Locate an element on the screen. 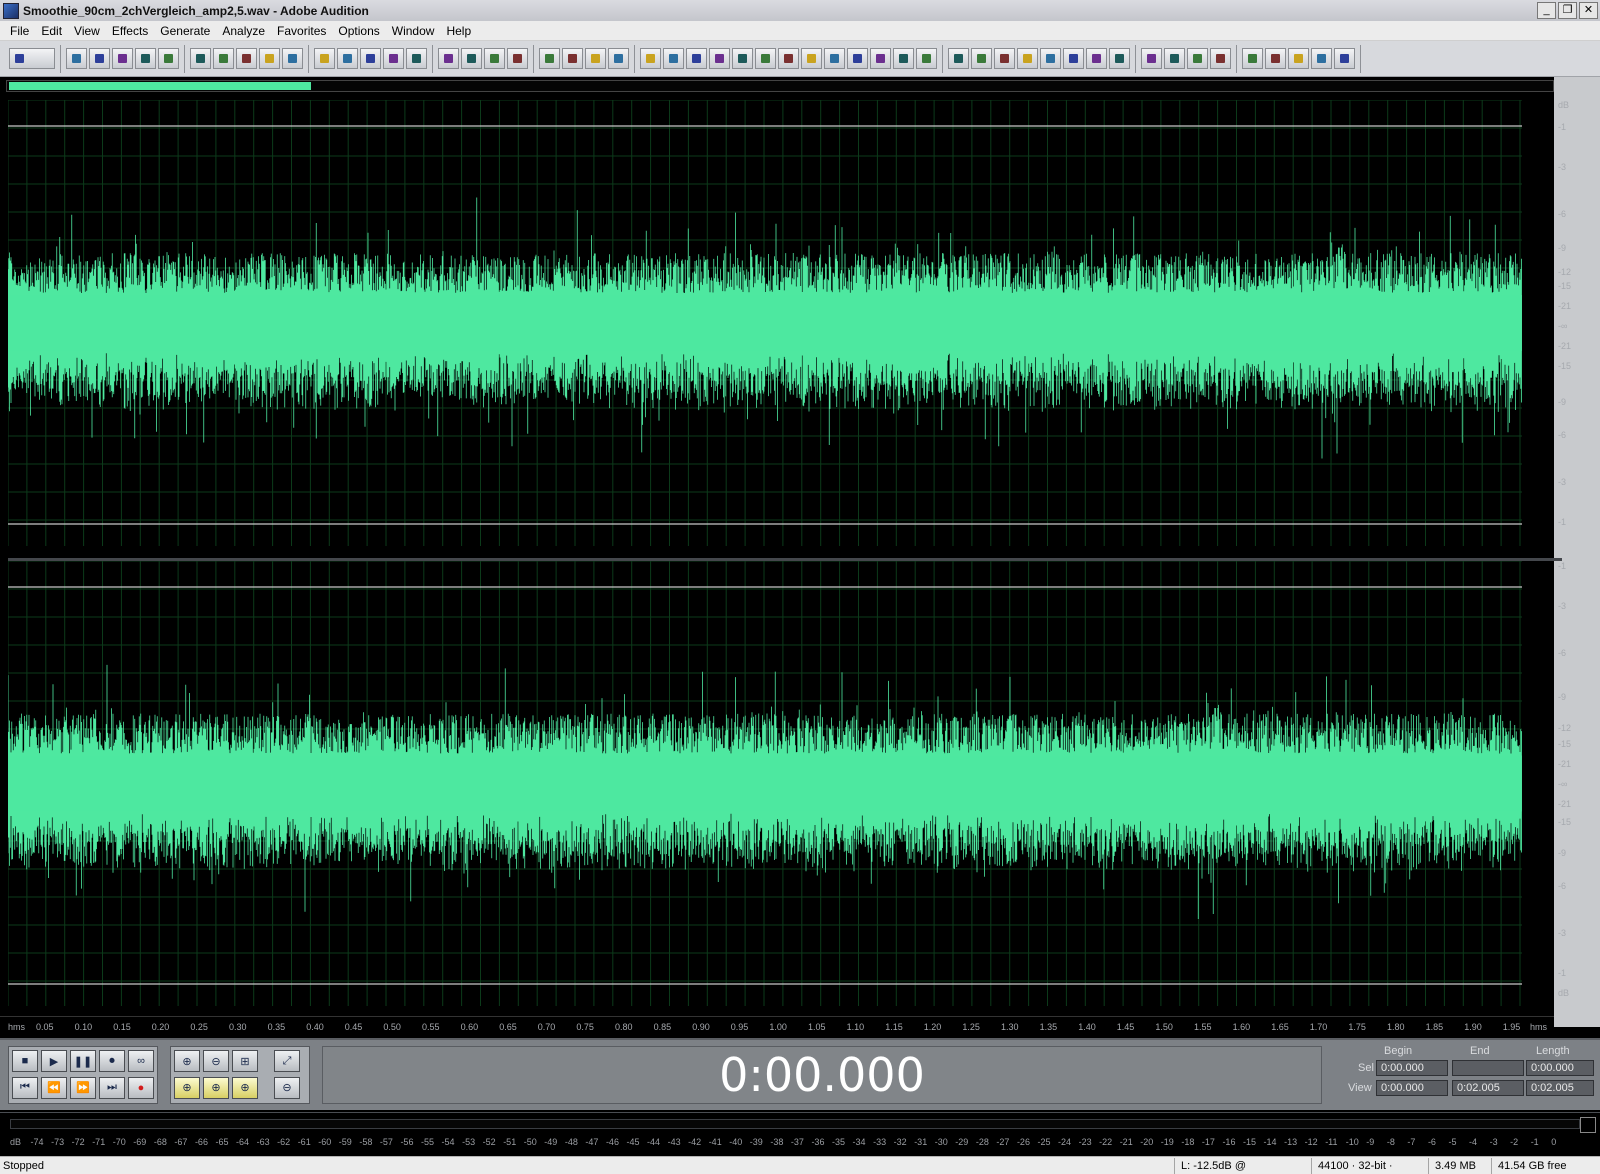 The image size is (1600, 1174). snap-icon is located at coordinates (448, 58).